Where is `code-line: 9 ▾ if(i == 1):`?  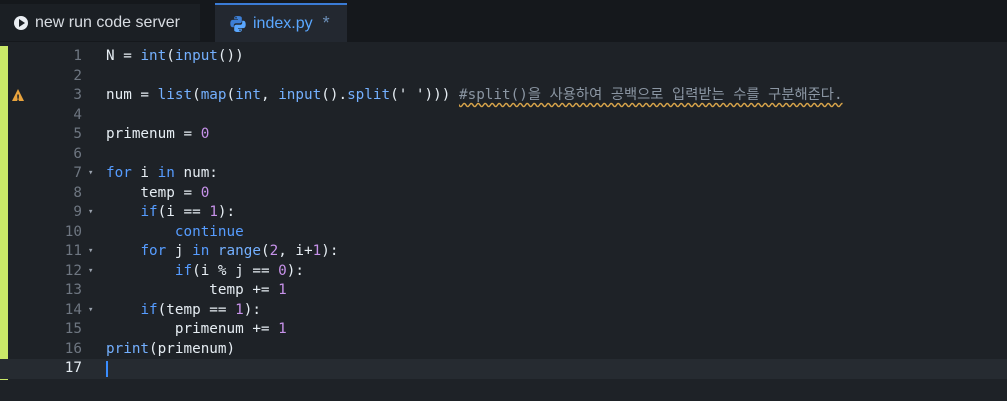 code-line: 9 ▾ if(i == 1): is located at coordinates (503, 213).